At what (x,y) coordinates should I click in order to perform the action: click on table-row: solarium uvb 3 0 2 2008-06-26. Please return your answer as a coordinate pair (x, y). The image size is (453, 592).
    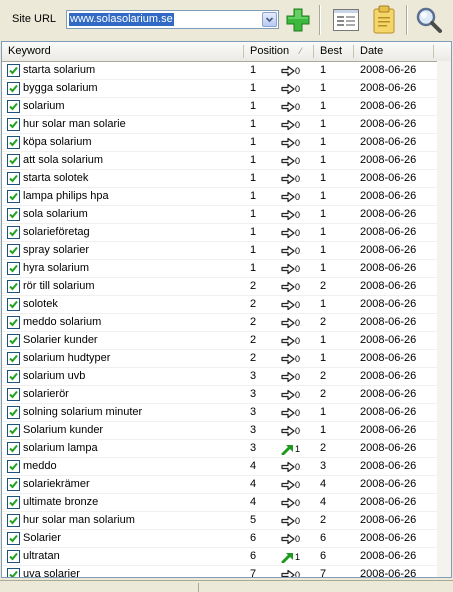
    Looking at the image, I should click on (226, 377).